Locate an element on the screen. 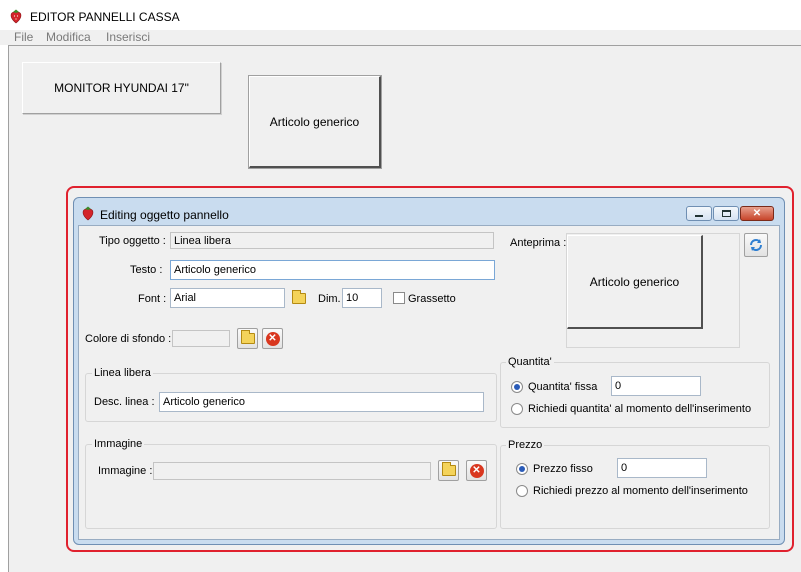  prezzo-richiedi-radio is located at coordinates (522, 491).